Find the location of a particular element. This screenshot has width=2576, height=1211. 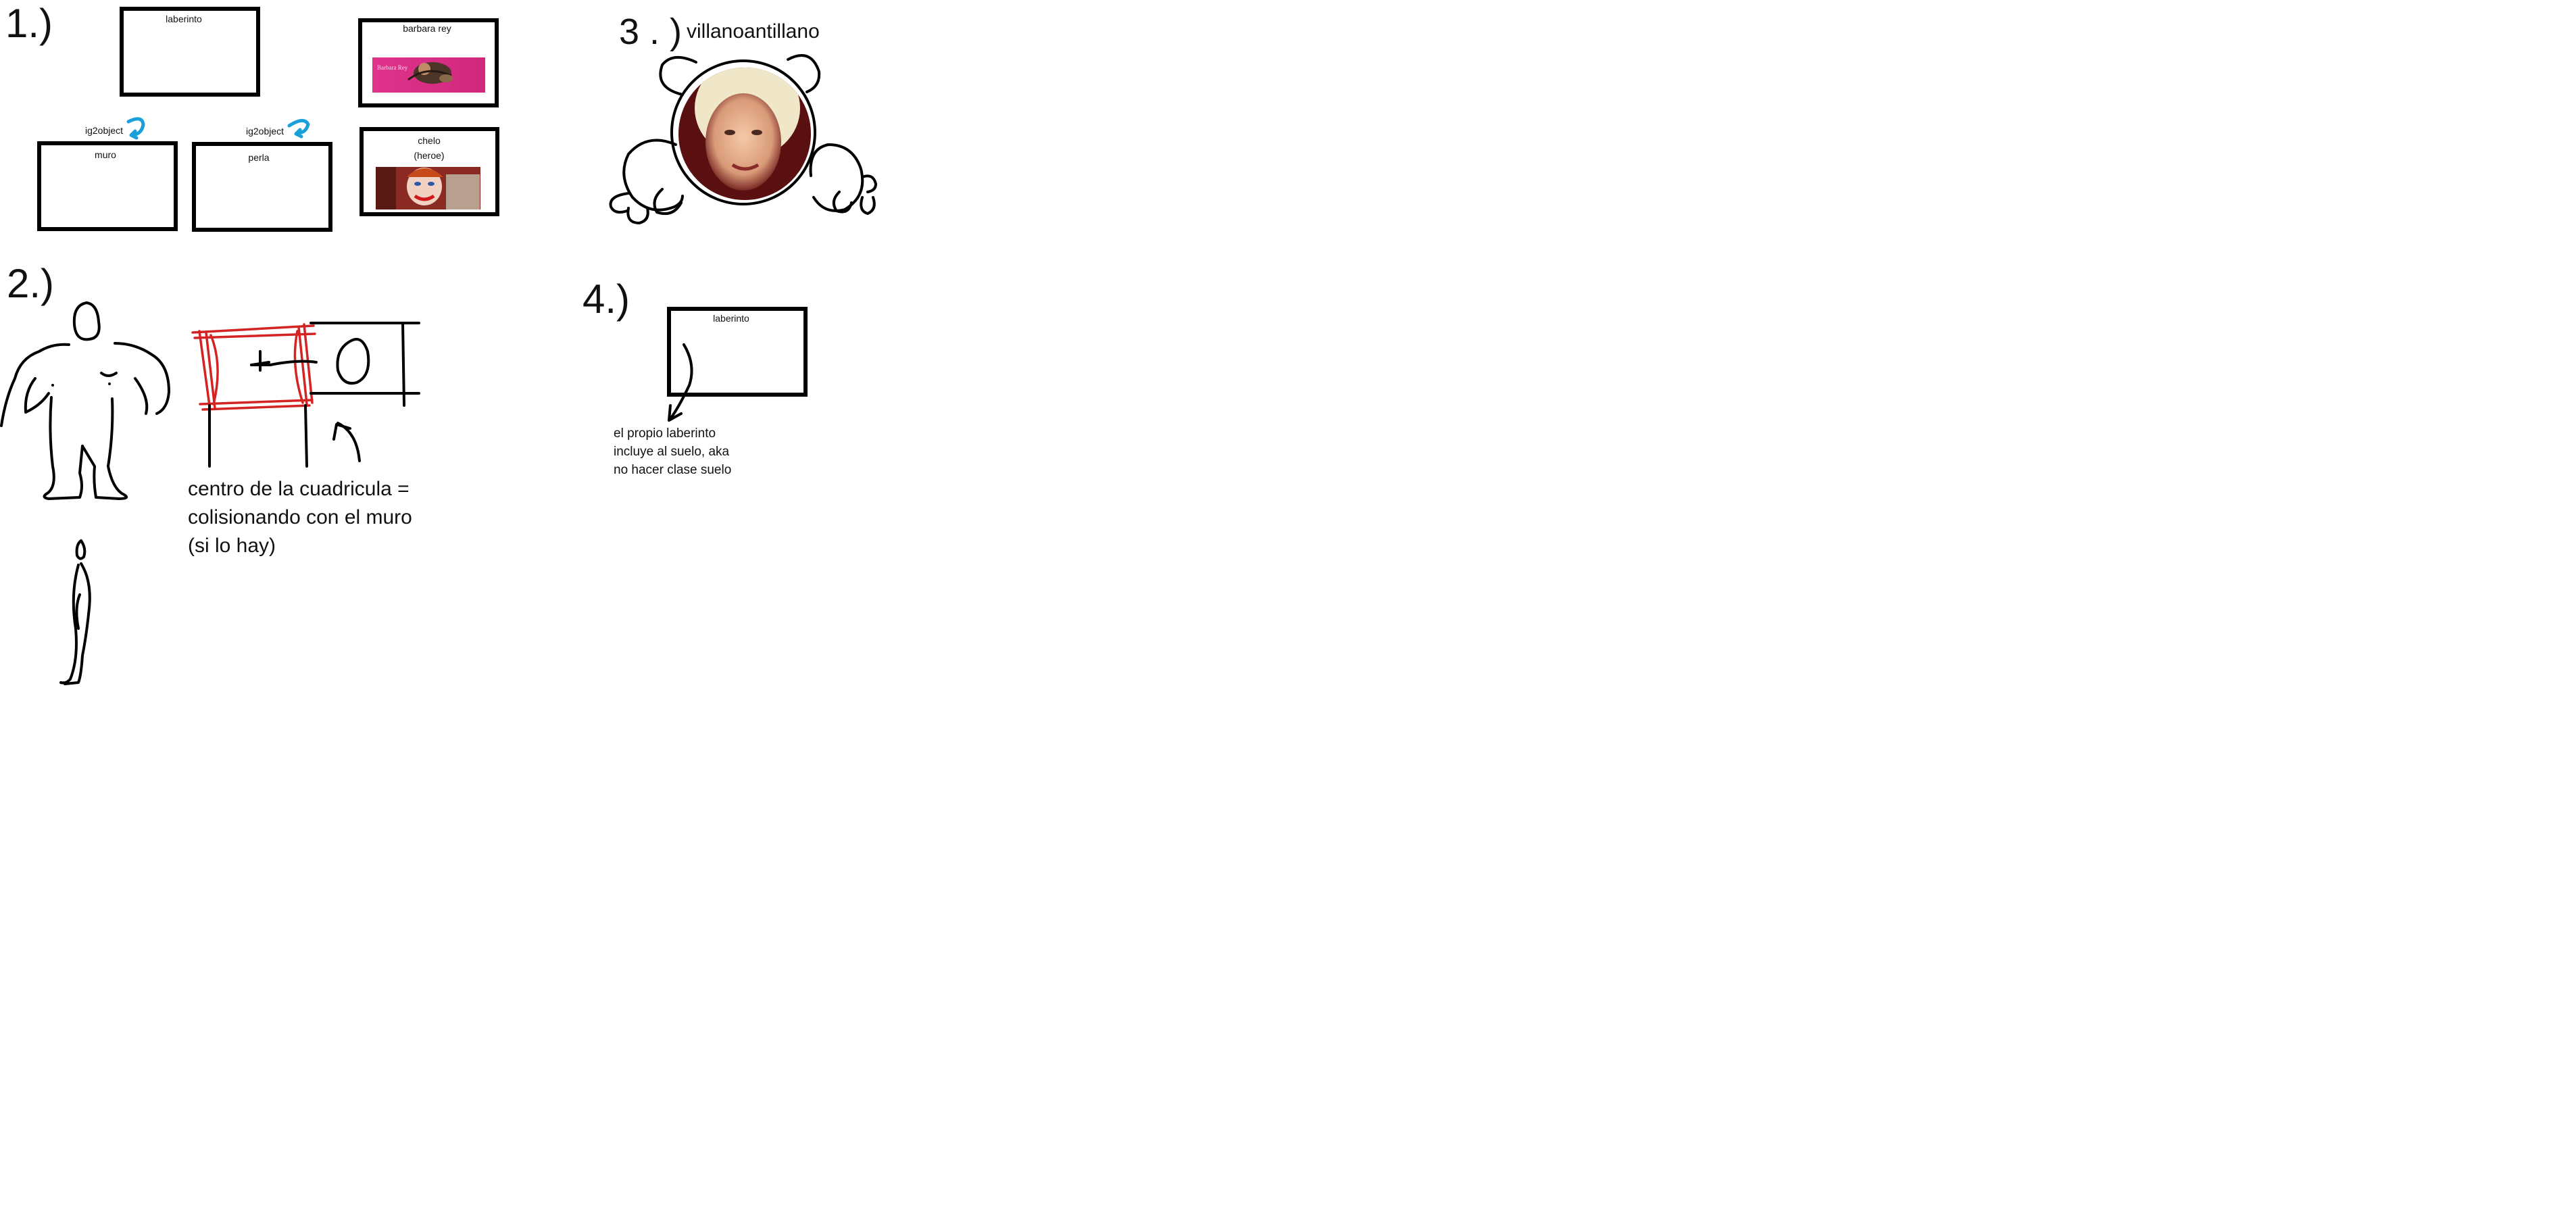

section2-note-line3: (si lo hay) is located at coordinates (232, 546).